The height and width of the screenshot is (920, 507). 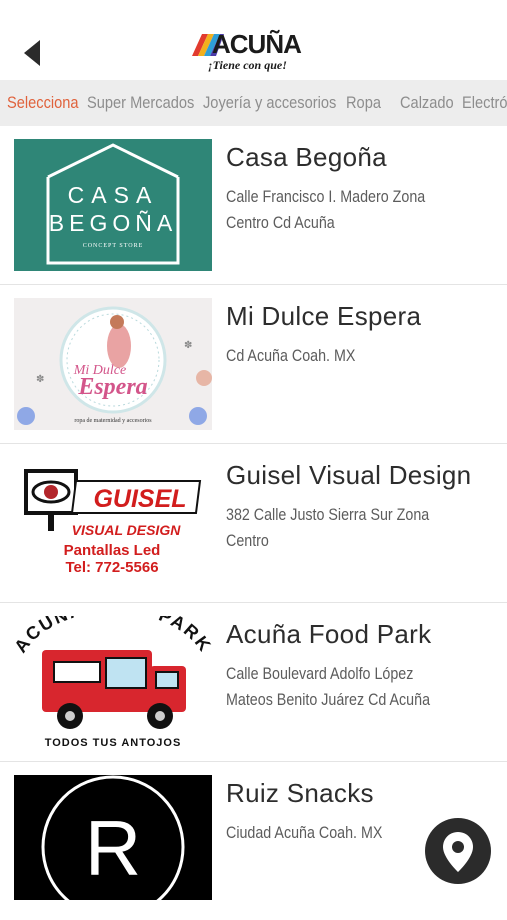 What do you see at coordinates (328, 527) in the screenshot?
I see `business-address: 382 Calle Justo Sierra Sur Zona Centro` at bounding box center [328, 527].